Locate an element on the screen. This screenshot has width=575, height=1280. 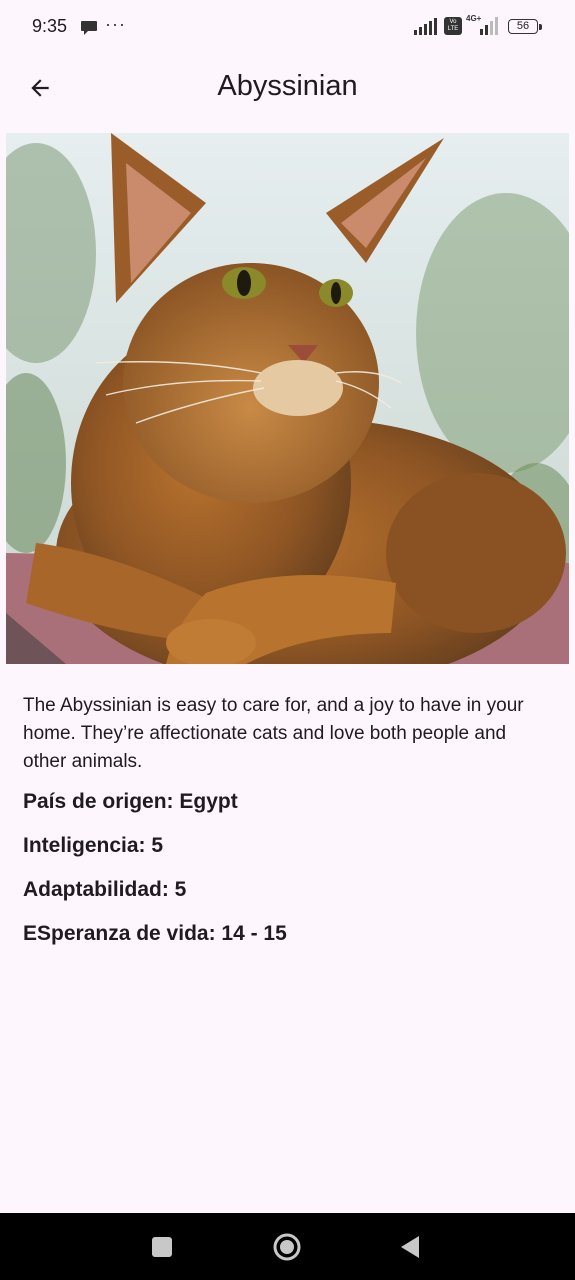
chat-bubble-icon is located at coordinates (89, 28).